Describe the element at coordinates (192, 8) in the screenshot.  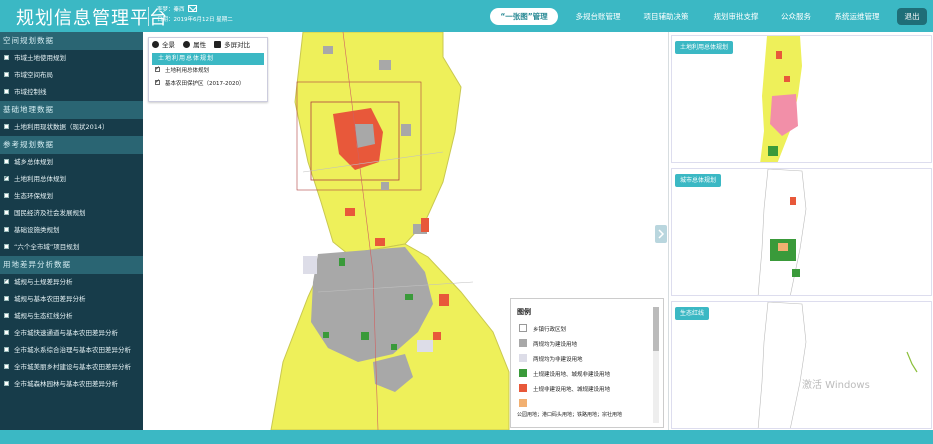
I see `mail-icon` at that location.